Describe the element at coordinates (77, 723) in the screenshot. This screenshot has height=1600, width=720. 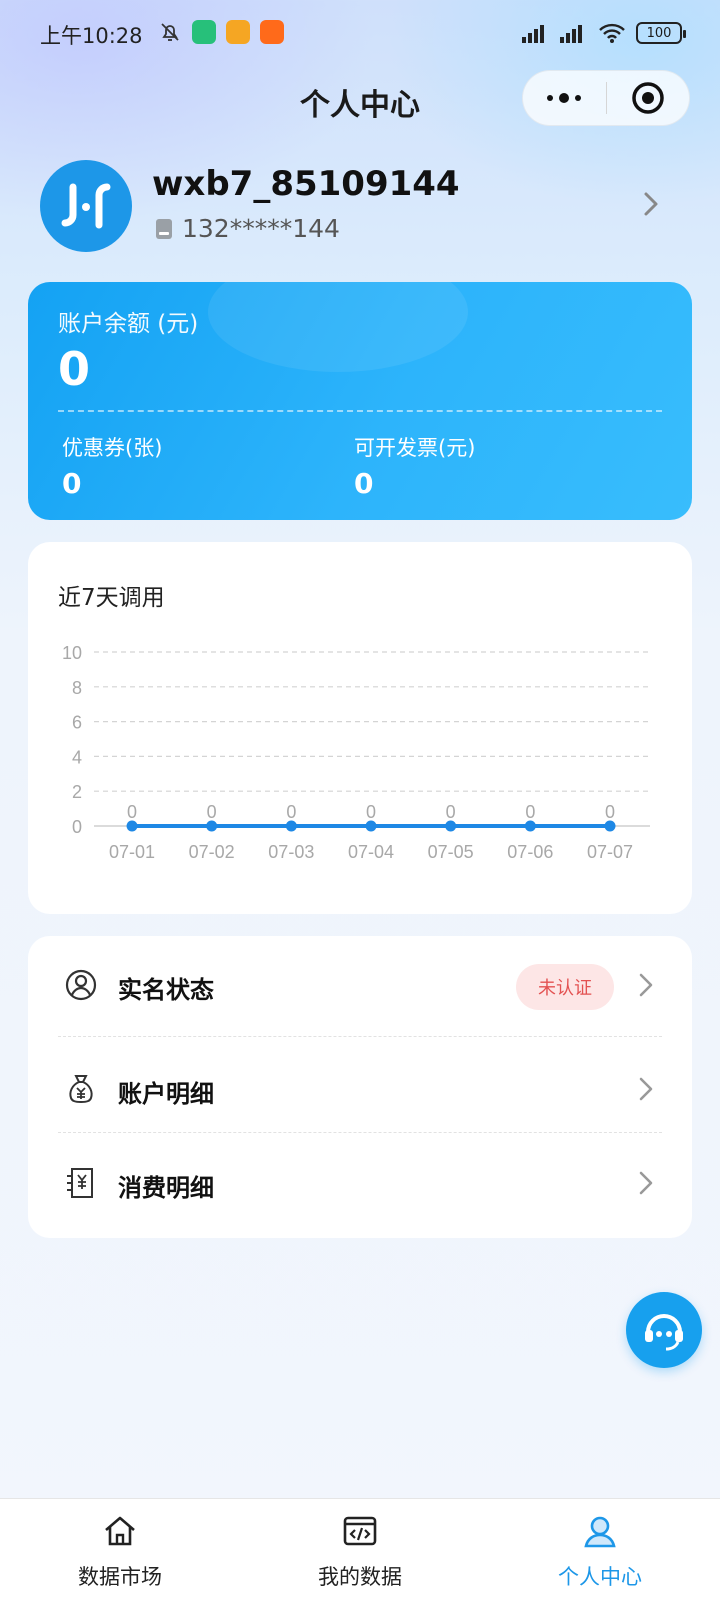
I see `y-tick-label: 6` at that location.